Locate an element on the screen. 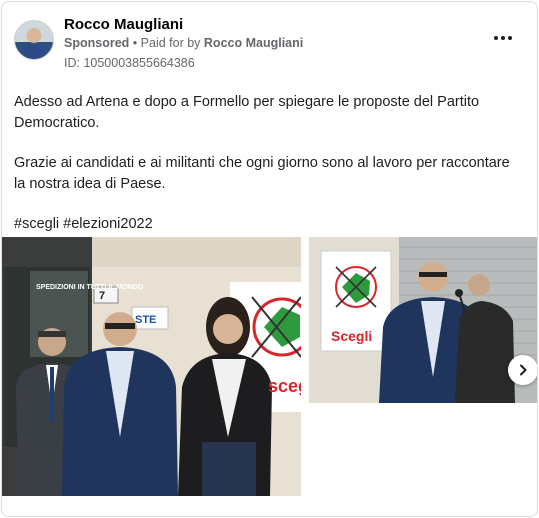  sponsored-meta: Sponsored • Paid for by Rocco Maugliani is located at coordinates (183, 43).